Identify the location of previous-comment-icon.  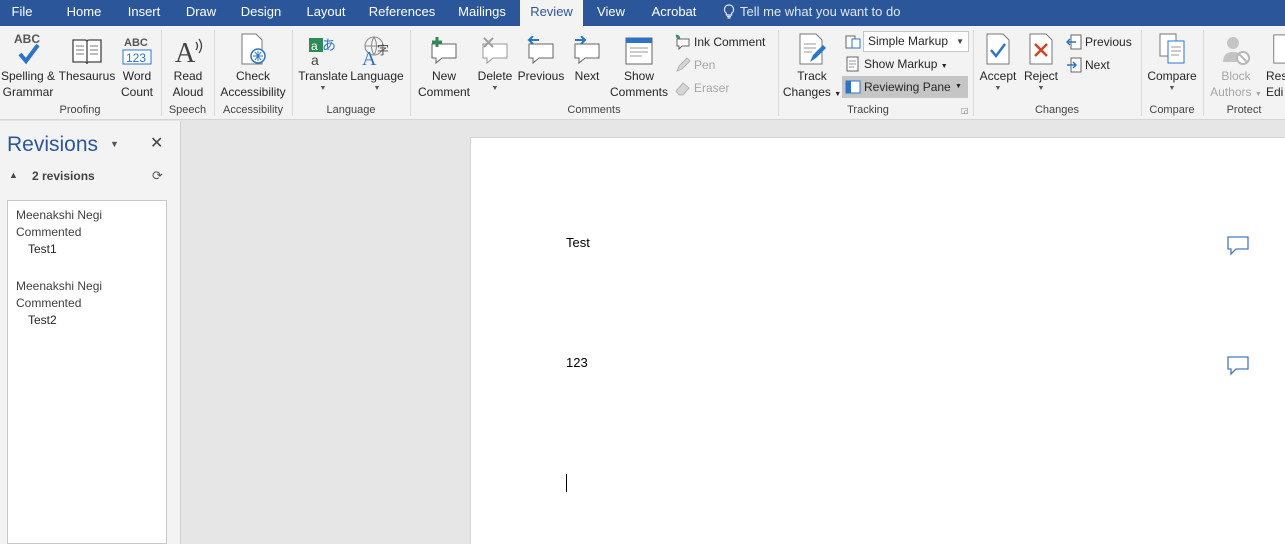
(540, 50).